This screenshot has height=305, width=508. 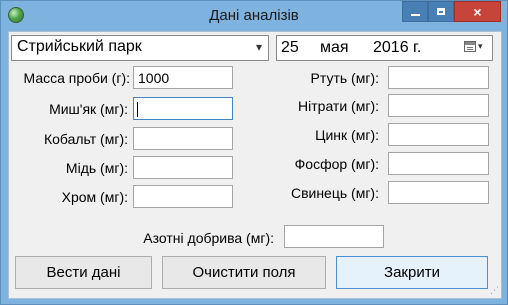 What do you see at coordinates (397, 48) in the screenshot?
I see `date-year: 2016 г.` at bounding box center [397, 48].